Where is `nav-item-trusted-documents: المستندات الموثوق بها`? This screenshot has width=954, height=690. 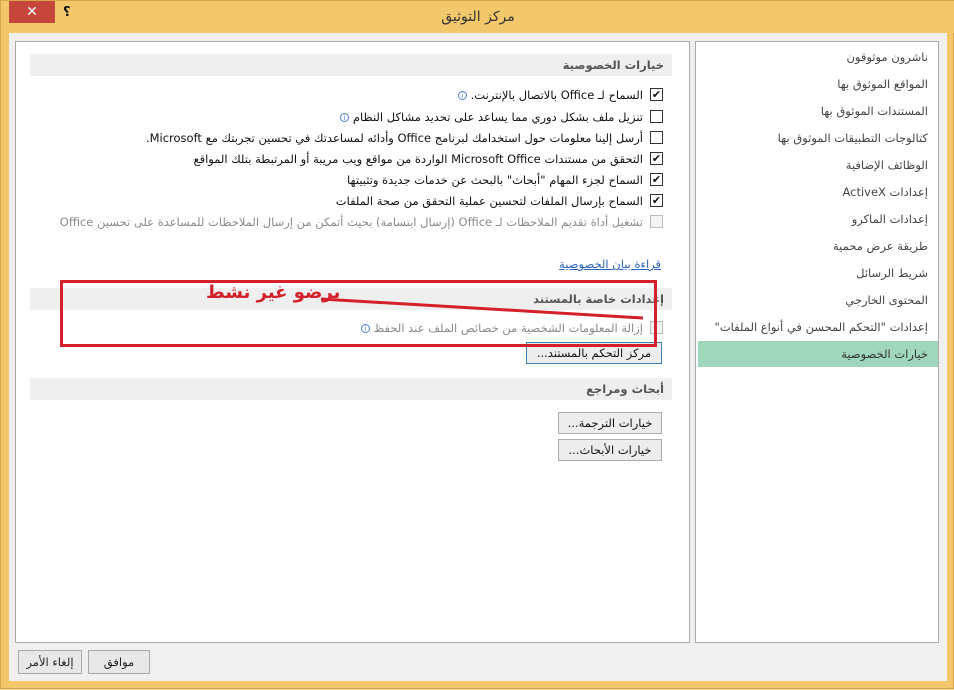 nav-item-trusted-documents: المستندات الموثوق بها is located at coordinates (817, 111).